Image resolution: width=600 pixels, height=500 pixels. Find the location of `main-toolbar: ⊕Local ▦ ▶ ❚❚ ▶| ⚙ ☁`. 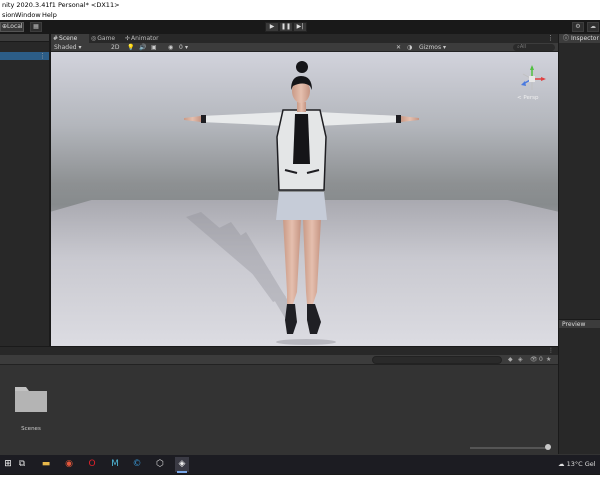

main-toolbar: ⊕Local ▦ ▶ ❚❚ ▶| ⚙ ☁ is located at coordinates (300, 27).